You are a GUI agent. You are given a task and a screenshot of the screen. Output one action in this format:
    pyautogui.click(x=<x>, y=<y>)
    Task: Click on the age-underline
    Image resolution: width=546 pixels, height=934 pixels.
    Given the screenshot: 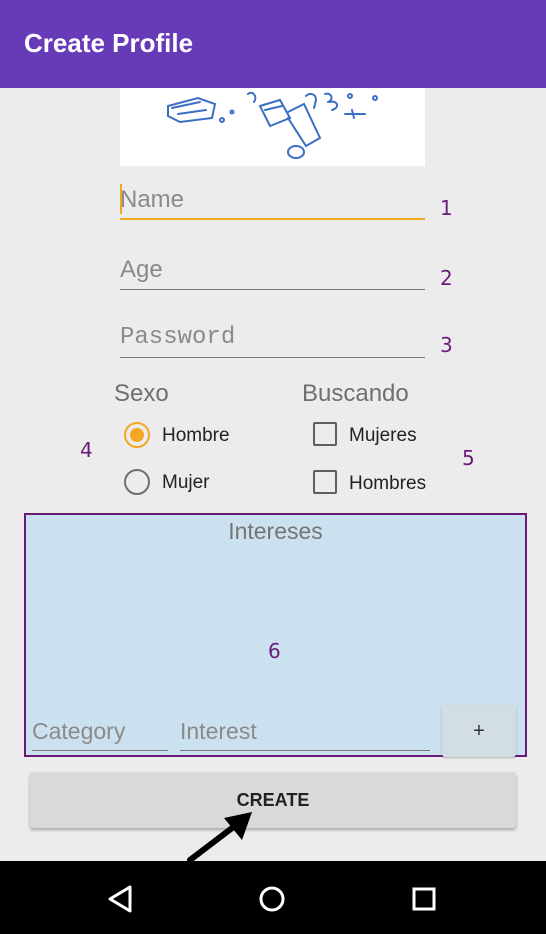 What is the action you would take?
    pyautogui.click(x=272, y=289)
    